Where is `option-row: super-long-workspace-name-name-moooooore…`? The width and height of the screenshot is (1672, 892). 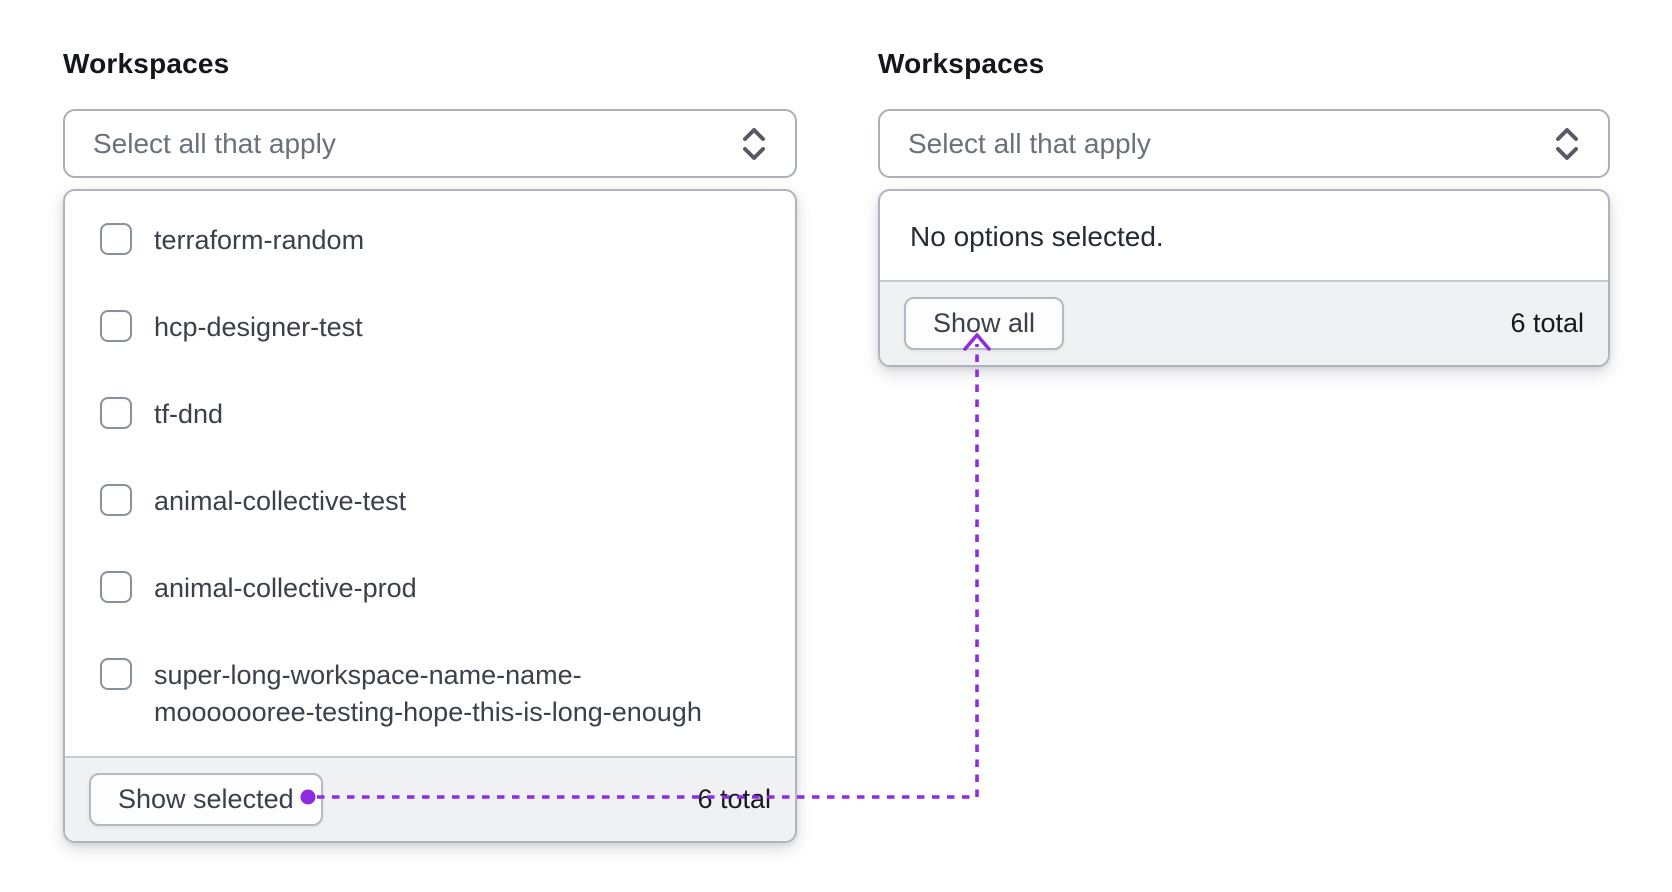 option-row: super-long-workspace-name-name-moooooore… is located at coordinates (432, 694).